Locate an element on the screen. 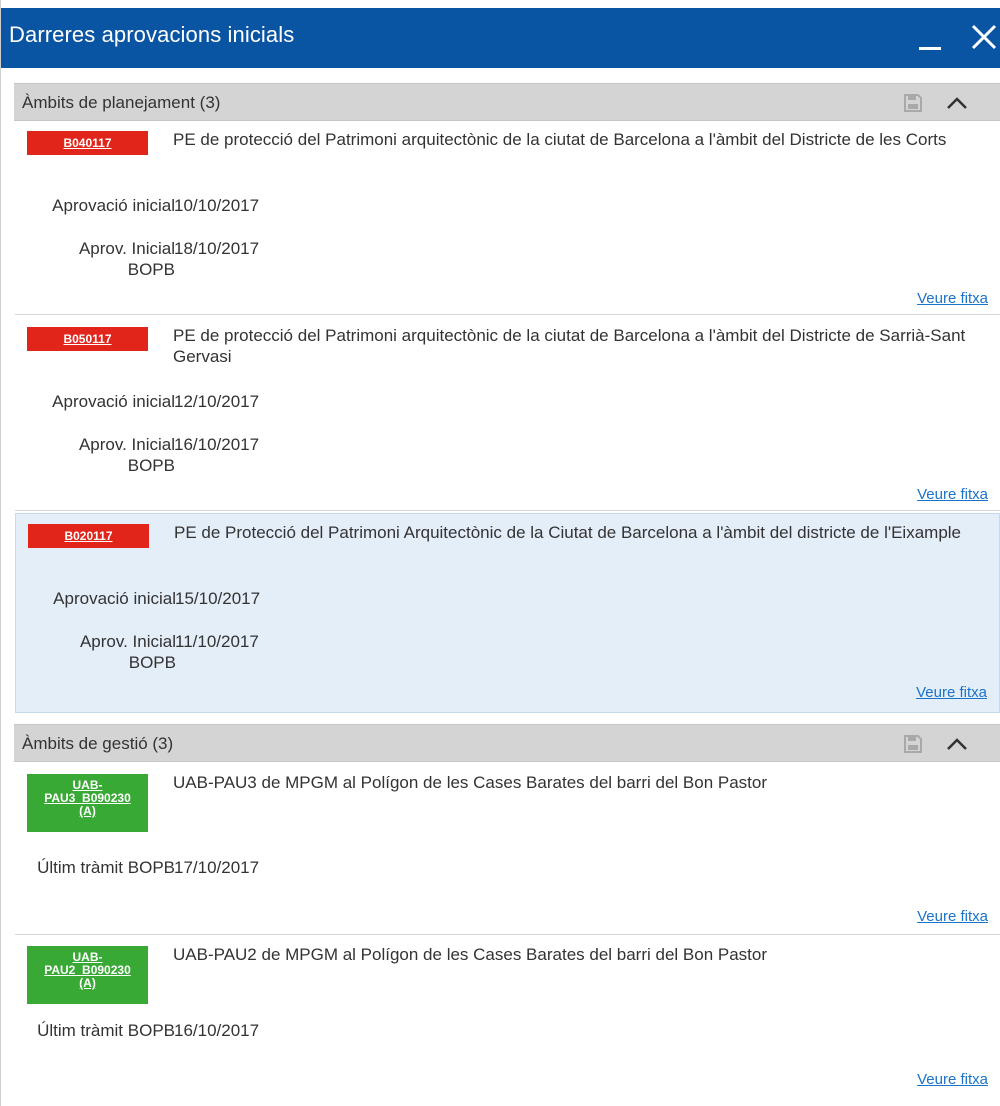 This screenshot has width=1000, height=1106. minimize-icon is located at coordinates (931, 38).